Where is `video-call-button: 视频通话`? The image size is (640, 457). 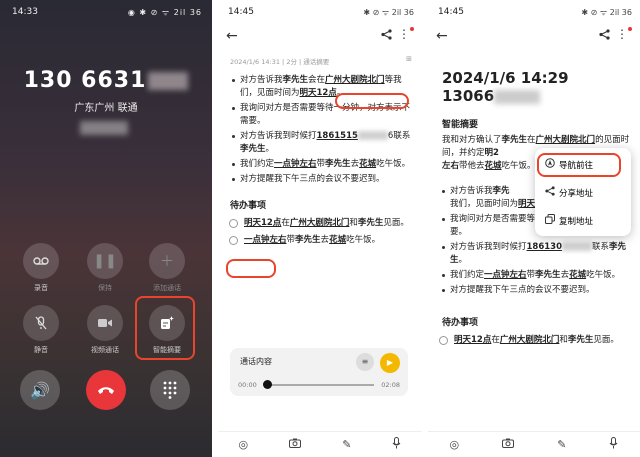
video-call-button: 视频通话 is located at coordinates (105, 330).